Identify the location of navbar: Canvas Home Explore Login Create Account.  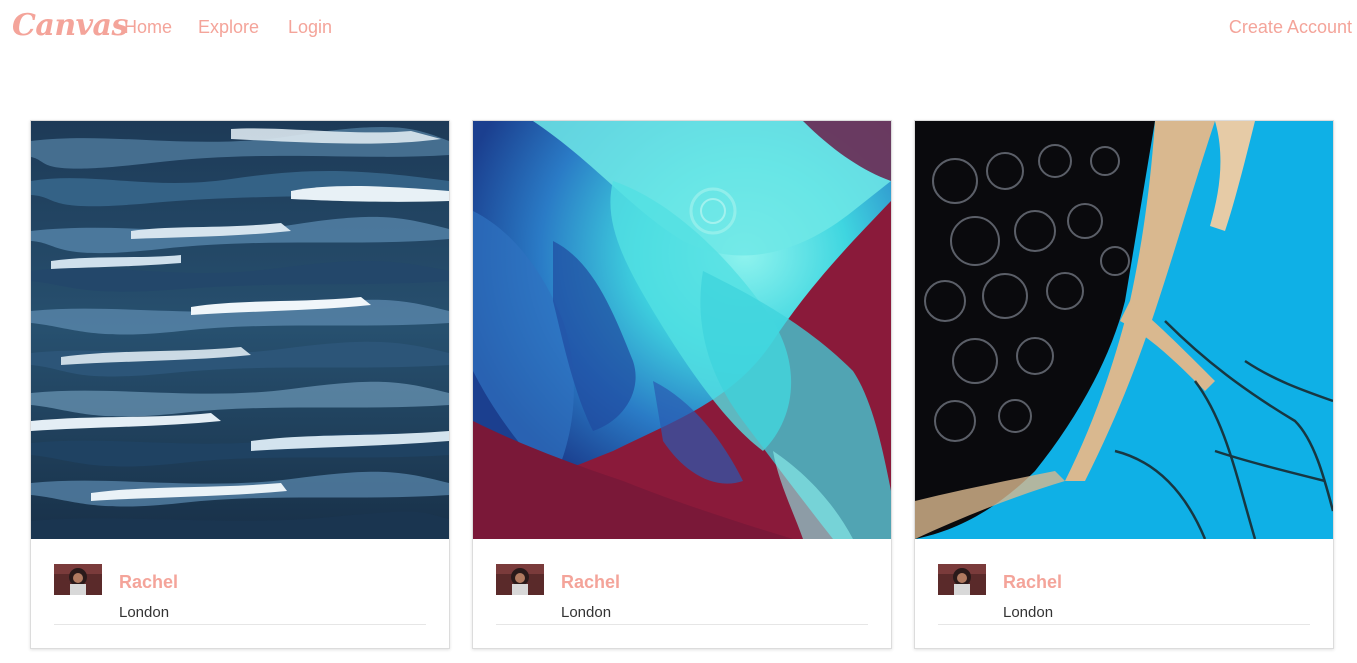
(678, 29).